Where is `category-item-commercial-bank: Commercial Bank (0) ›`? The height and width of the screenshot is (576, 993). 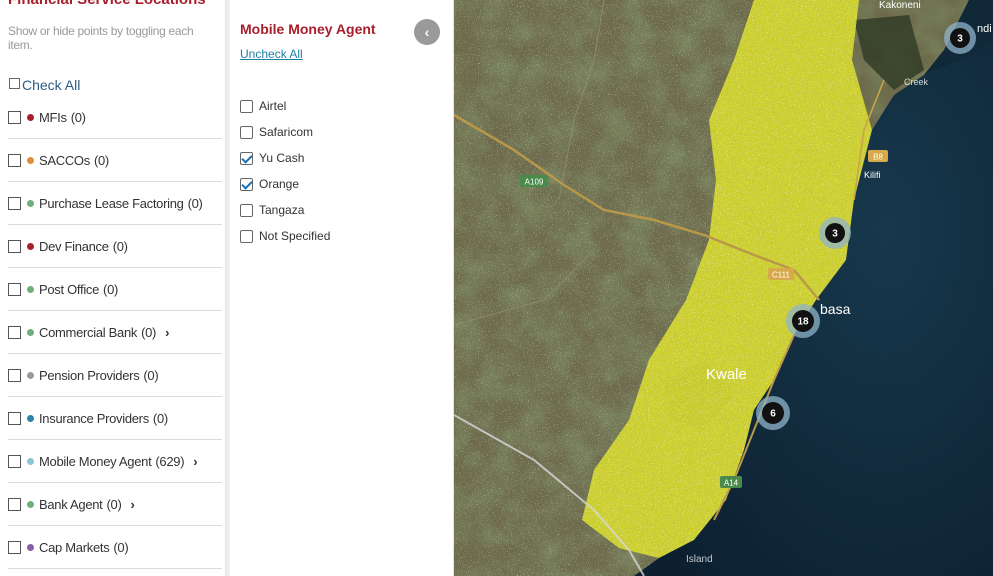 category-item-commercial-bank: Commercial Bank (0) › is located at coordinates (115, 333).